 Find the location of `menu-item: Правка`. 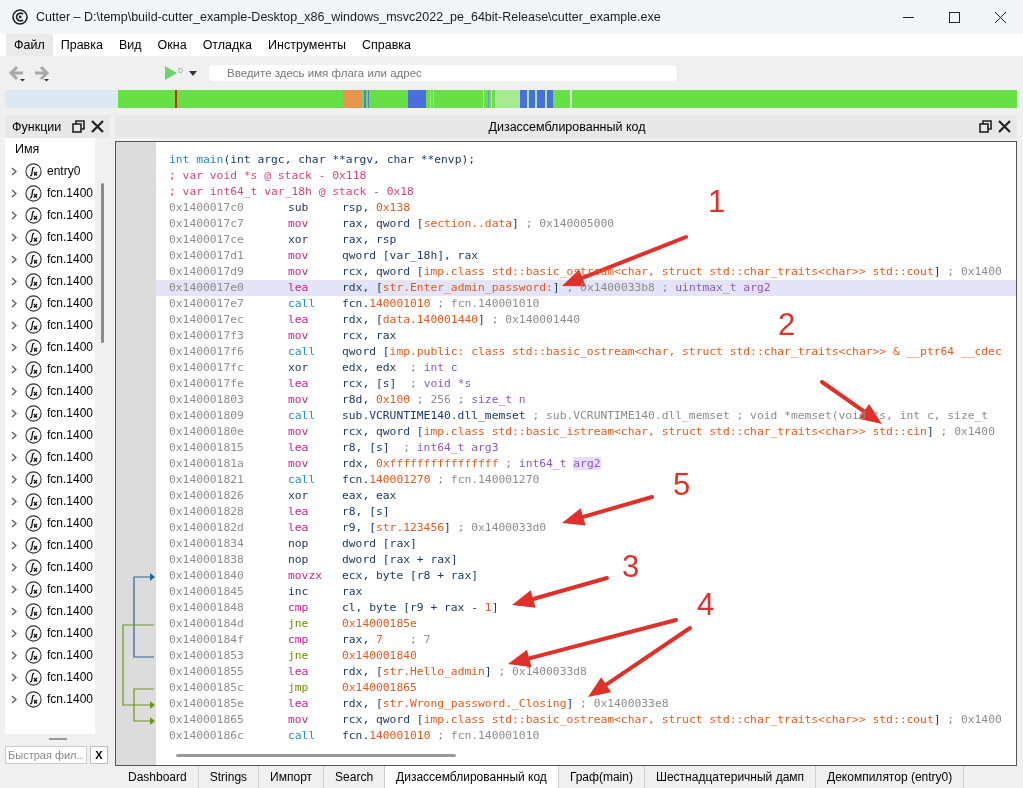

menu-item: Правка is located at coordinates (81, 45).